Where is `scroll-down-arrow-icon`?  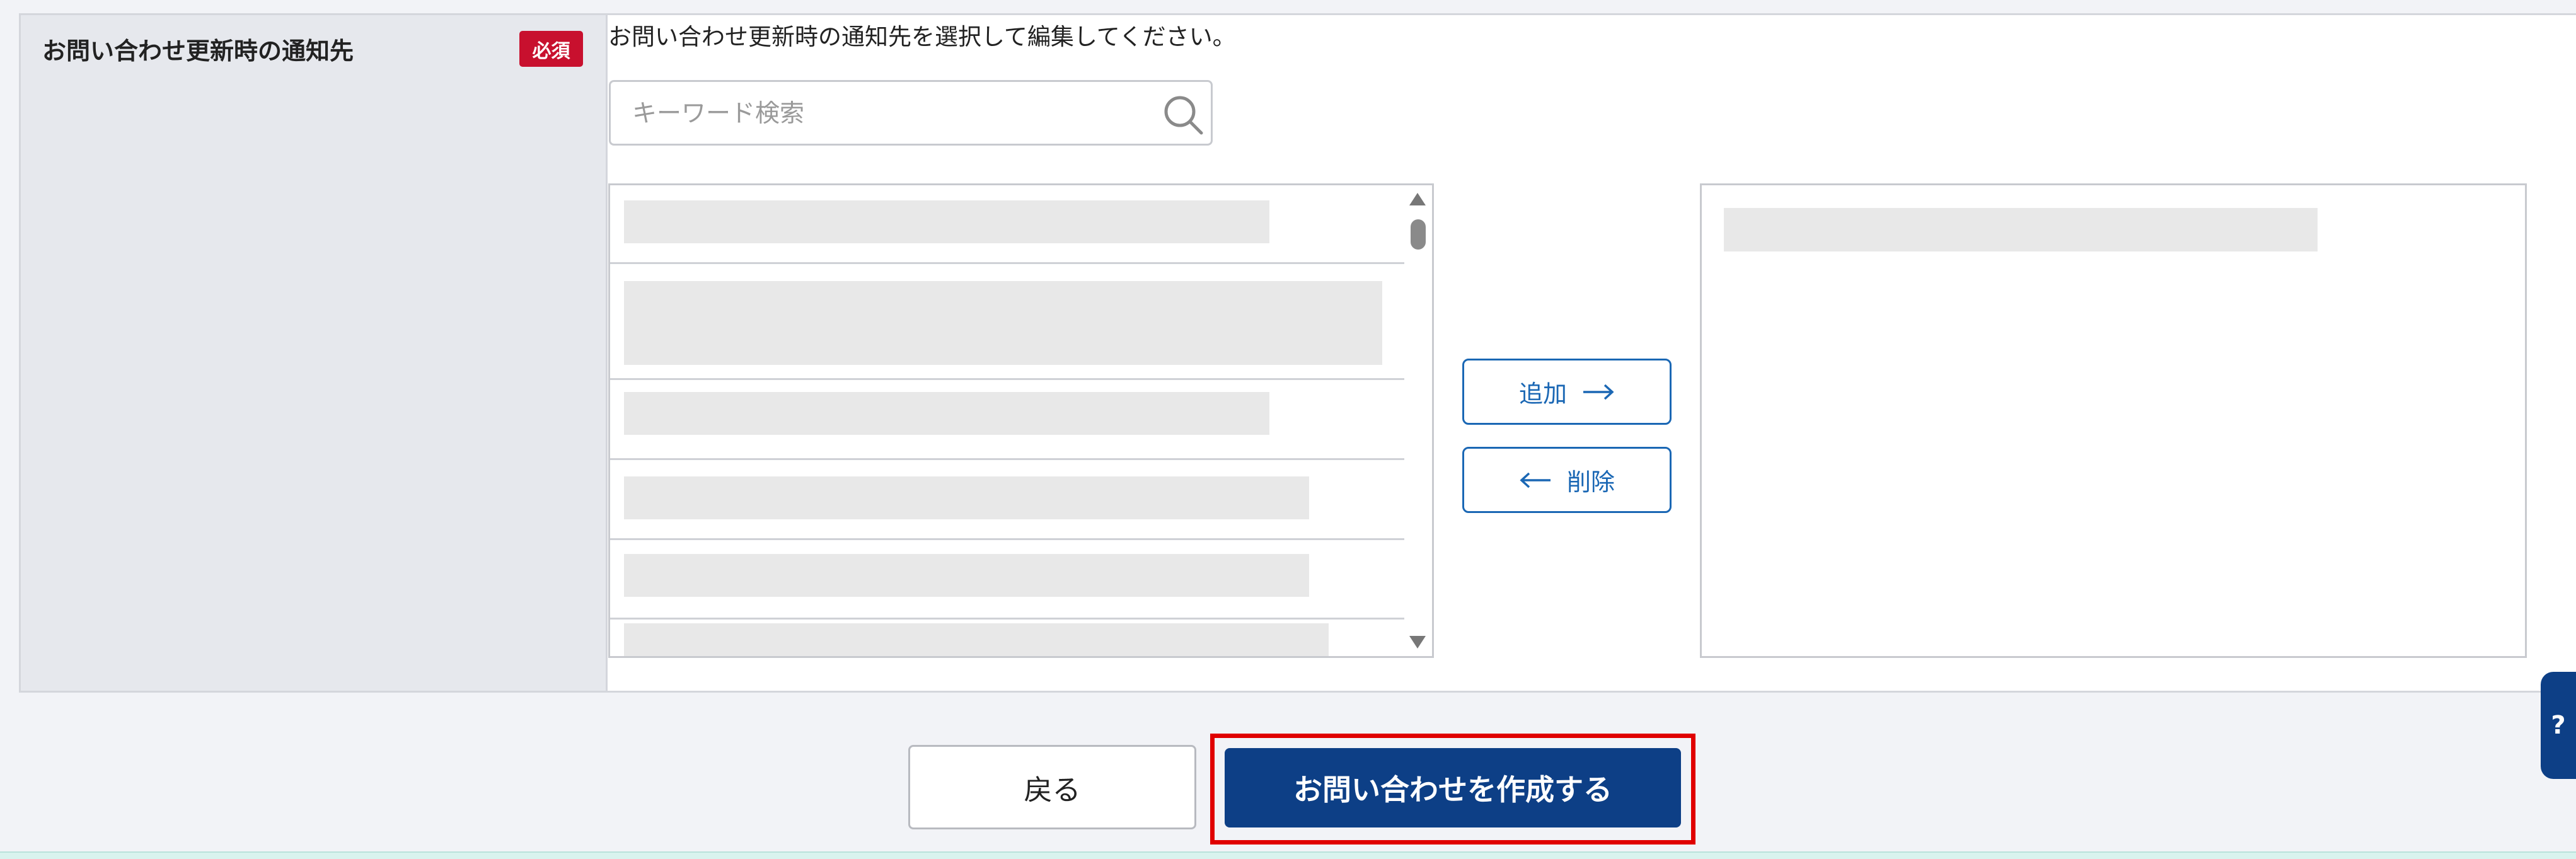
scroll-down-arrow-icon is located at coordinates (1417, 642).